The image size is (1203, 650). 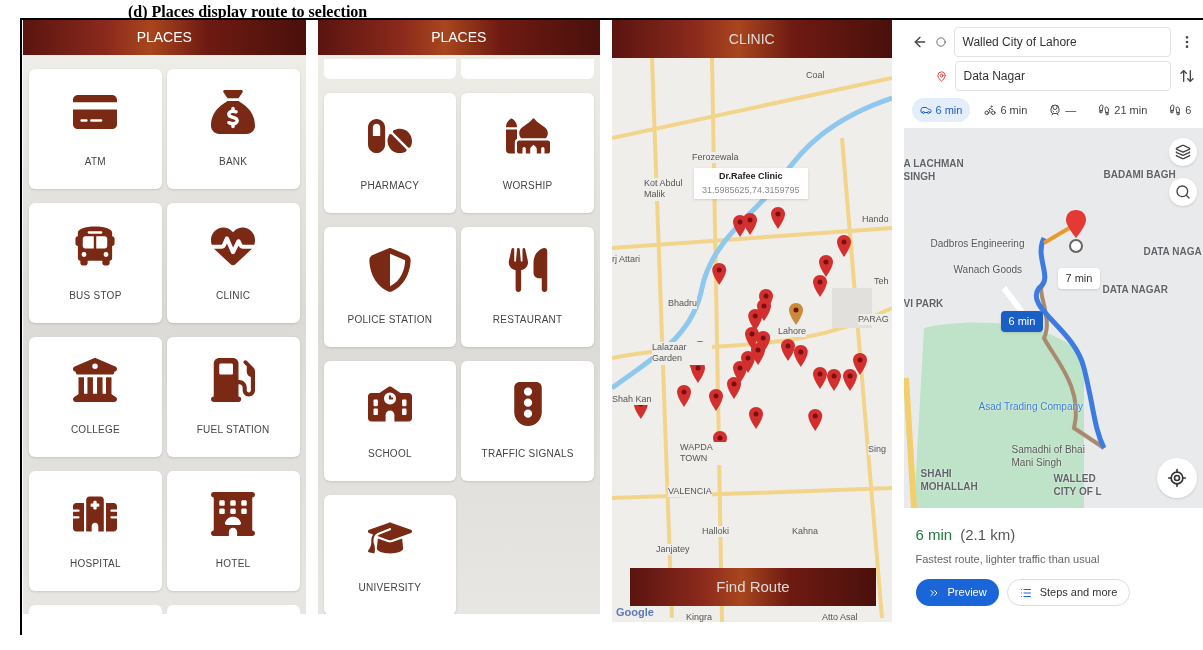 What do you see at coordinates (925, 110) in the screenshot?
I see `car-icon` at bounding box center [925, 110].